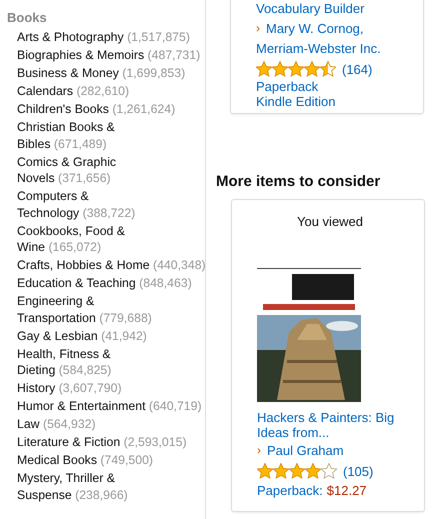 The image size is (436, 519). Describe the element at coordinates (305, 450) in the screenshot. I see `author-link: Paul Graham` at that location.